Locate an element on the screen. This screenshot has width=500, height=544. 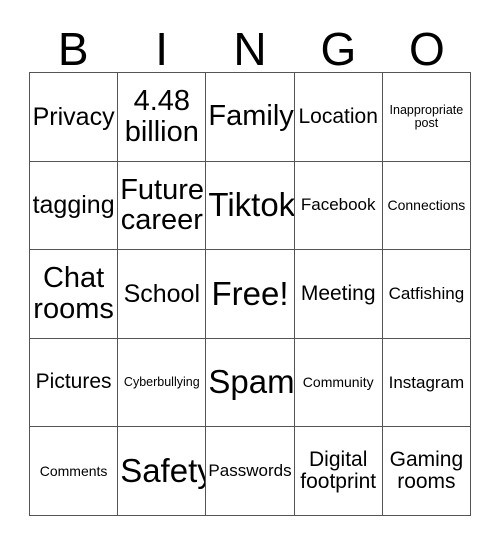
bingo-cell-label: Safety is located at coordinates (163, 470).